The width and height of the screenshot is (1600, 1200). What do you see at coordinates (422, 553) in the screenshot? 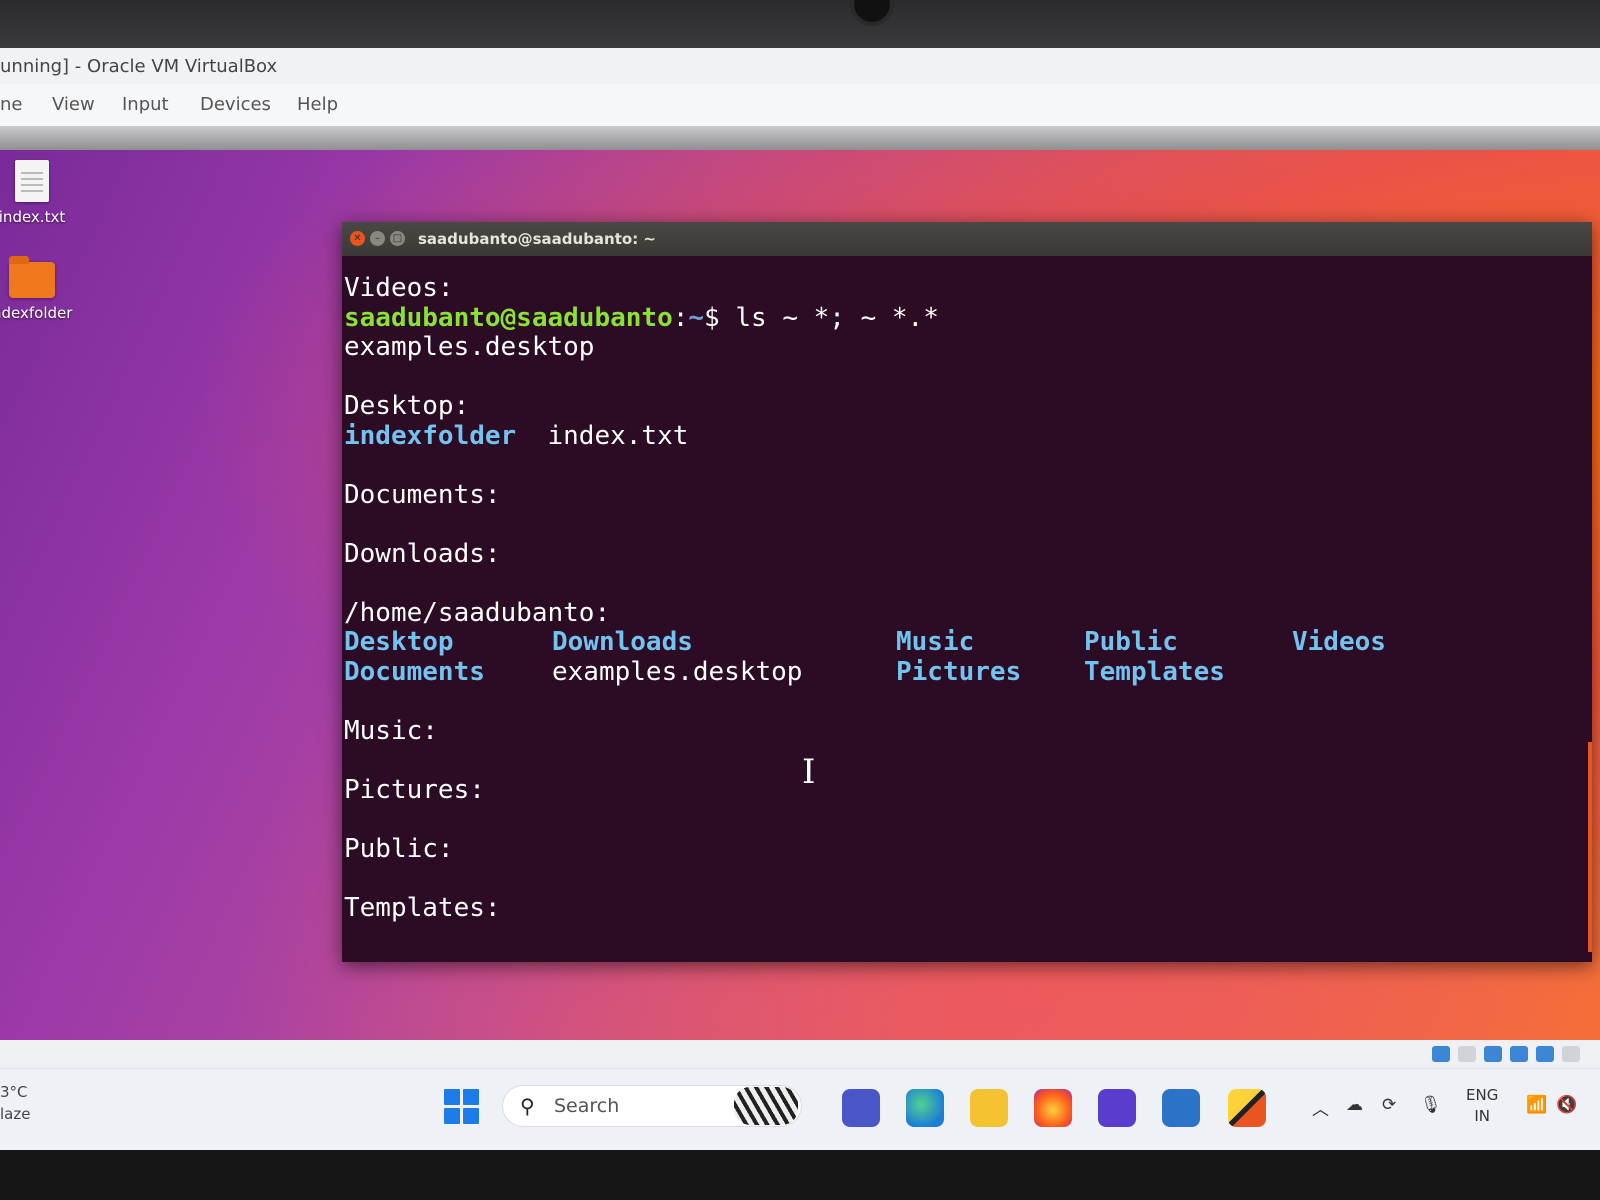
I see `terminal-line: Downloads:` at bounding box center [422, 553].